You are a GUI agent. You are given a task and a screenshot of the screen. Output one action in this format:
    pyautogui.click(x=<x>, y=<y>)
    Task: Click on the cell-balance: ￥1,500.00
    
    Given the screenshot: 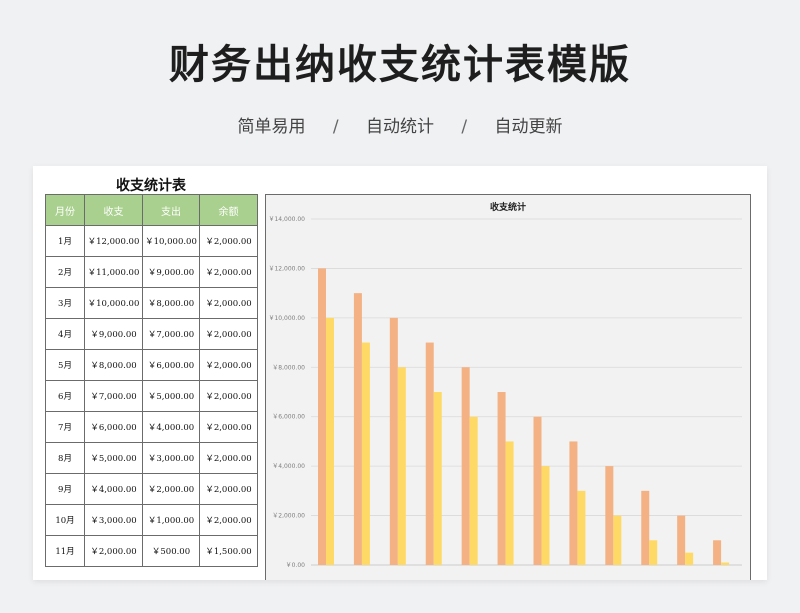 What is the action you would take?
    pyautogui.click(x=228, y=551)
    